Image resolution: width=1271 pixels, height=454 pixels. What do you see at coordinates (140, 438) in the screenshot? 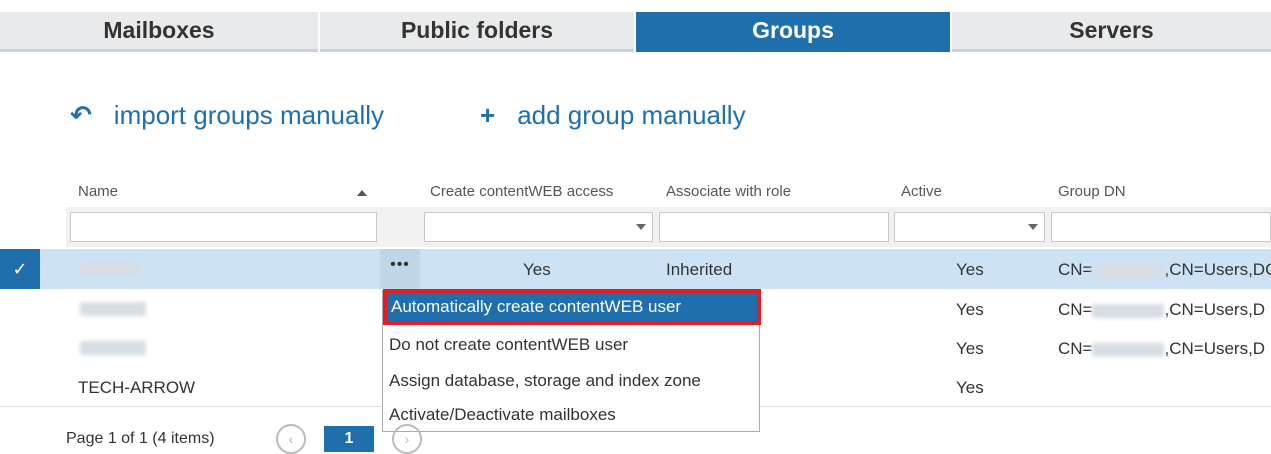
I see `pager-summary: Page 1 of 1 (4 items)` at bounding box center [140, 438].